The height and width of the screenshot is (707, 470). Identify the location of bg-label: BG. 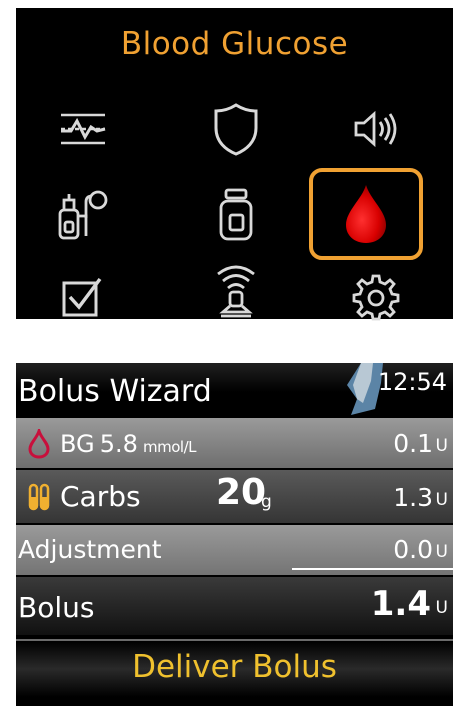
(77, 444).